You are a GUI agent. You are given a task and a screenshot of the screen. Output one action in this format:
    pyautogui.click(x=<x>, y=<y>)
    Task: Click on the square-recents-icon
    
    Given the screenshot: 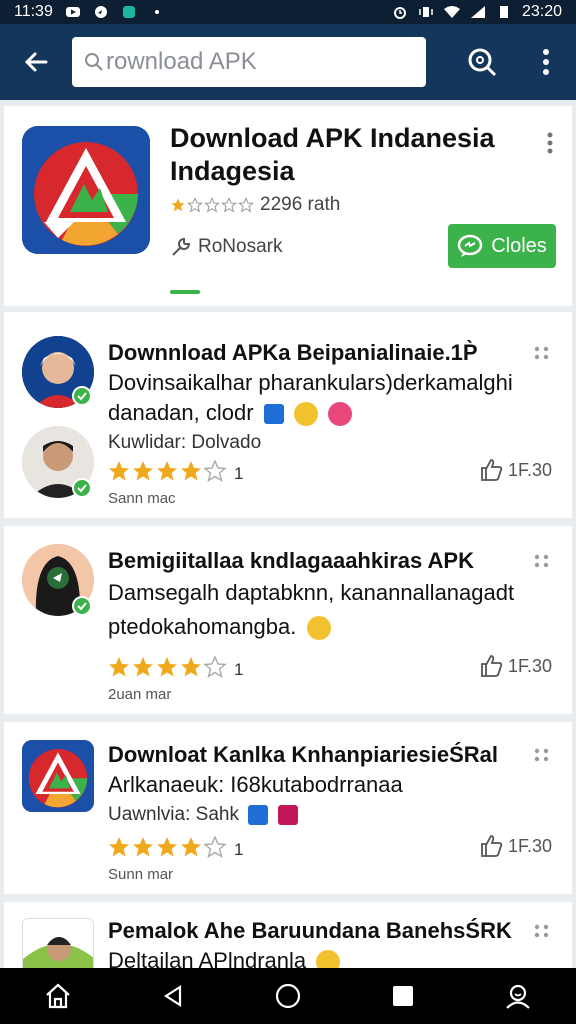 What is the action you would take?
    pyautogui.click(x=403, y=996)
    